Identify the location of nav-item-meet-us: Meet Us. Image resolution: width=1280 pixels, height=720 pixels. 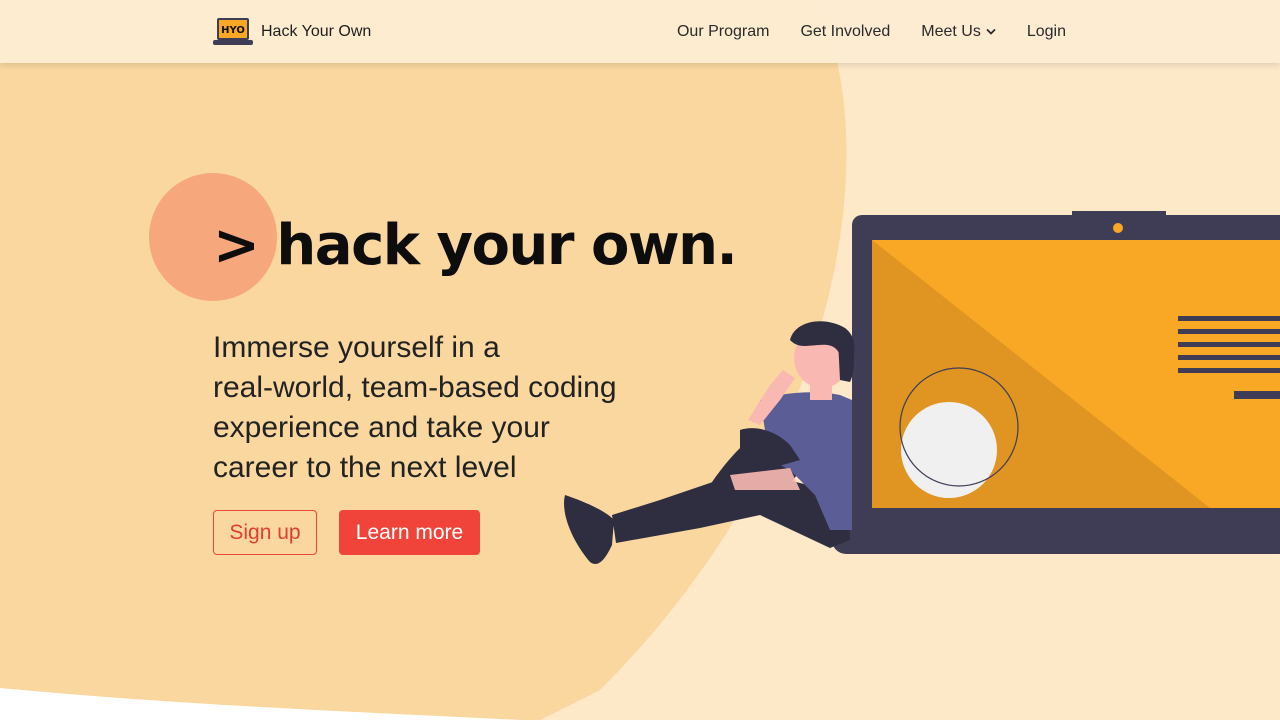
(958, 32).